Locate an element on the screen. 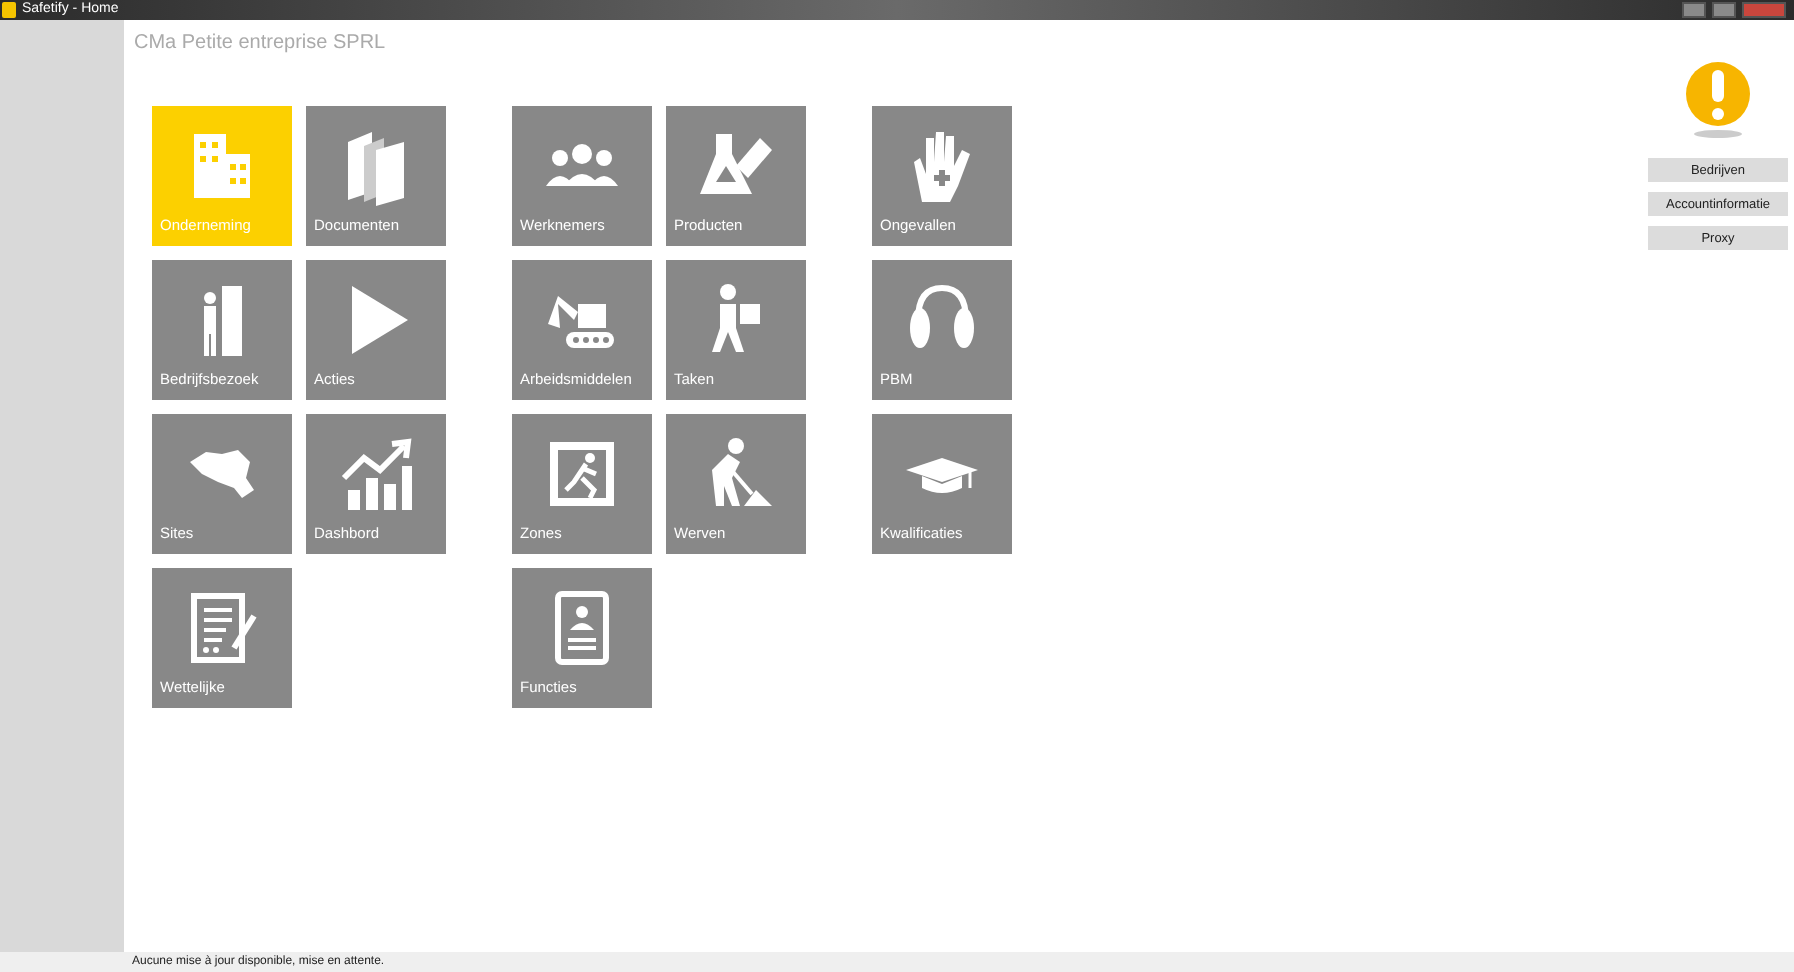  books-icon is located at coordinates (376, 169).